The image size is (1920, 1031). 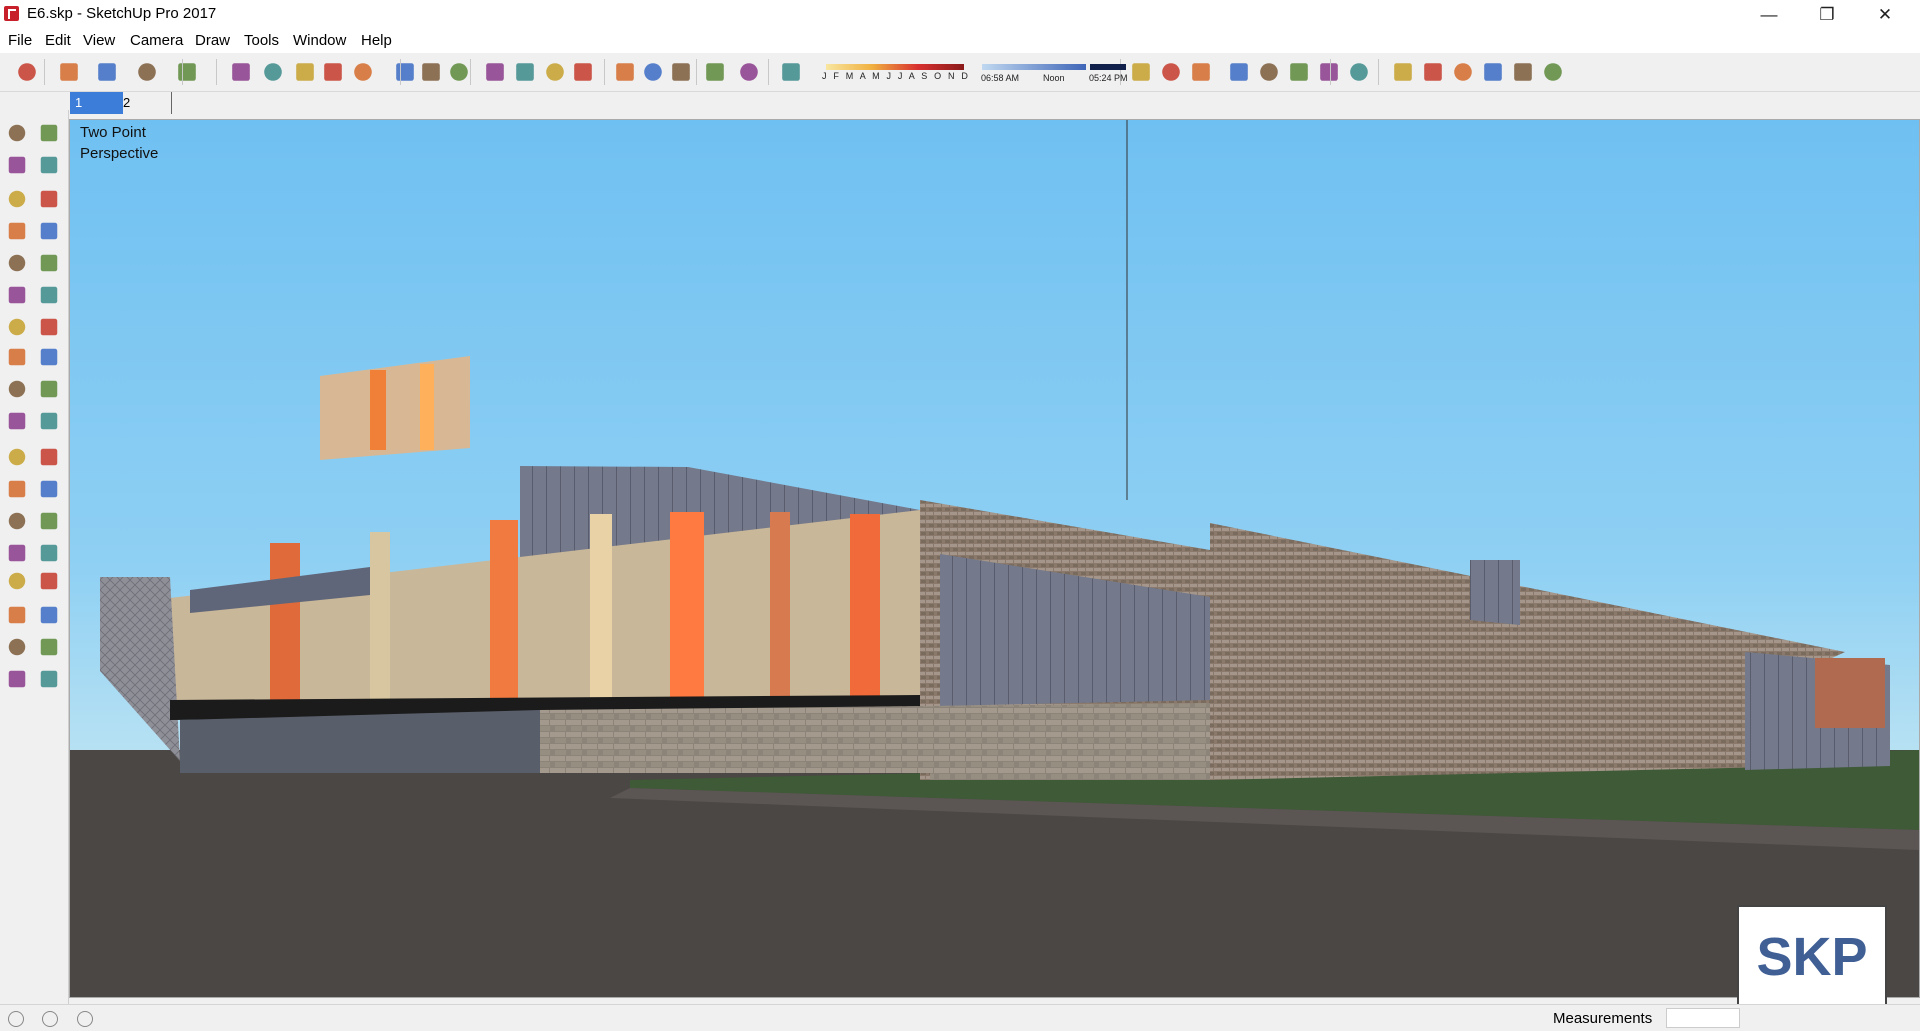 I want to click on monochrome-icon, so click(x=1359, y=72).